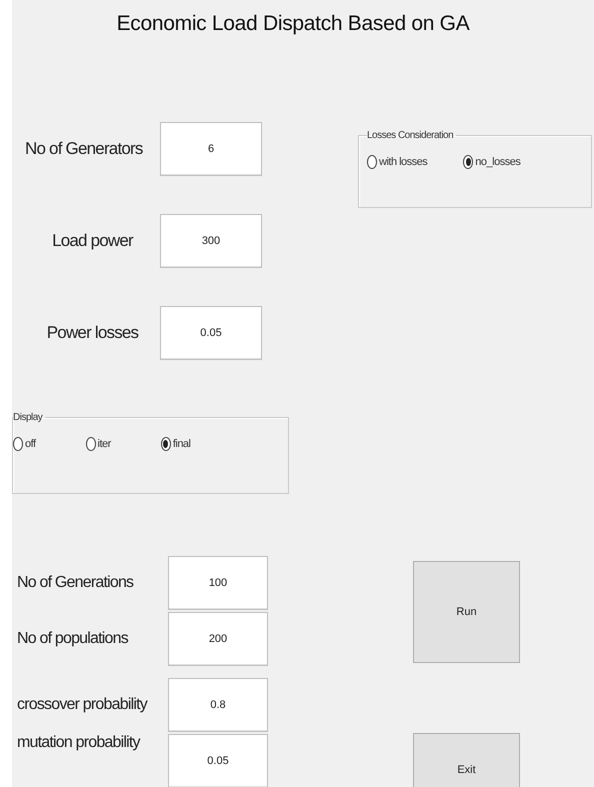 The image size is (594, 787). I want to click on radio-label: off, so click(30, 444).